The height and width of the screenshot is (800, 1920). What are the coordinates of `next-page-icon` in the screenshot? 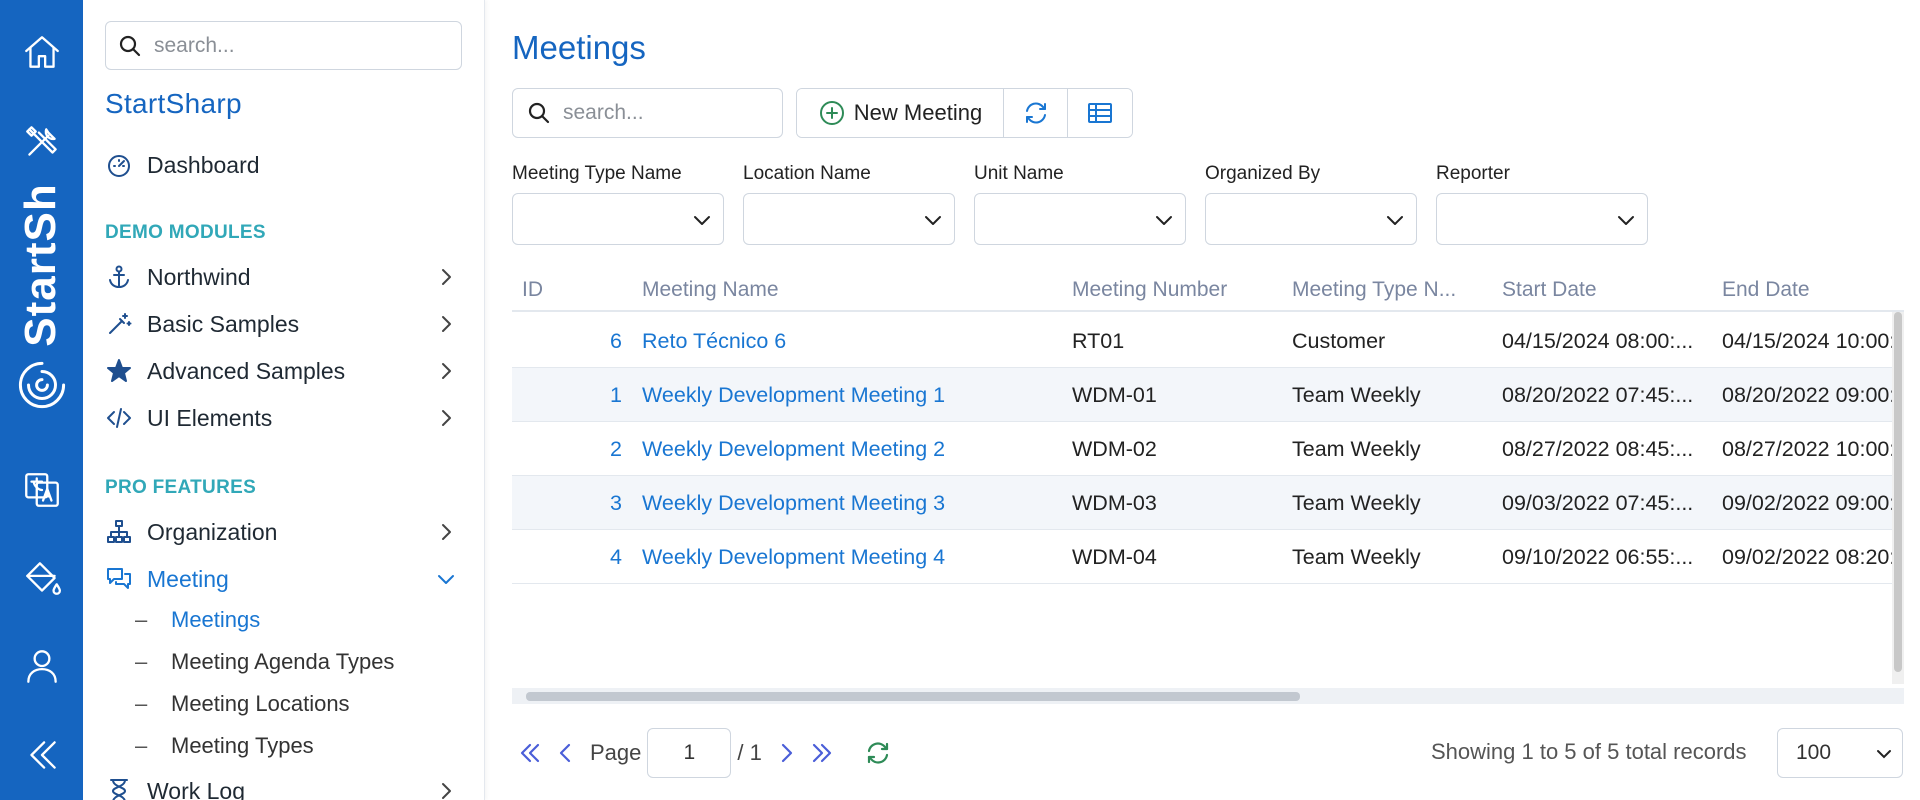 It's located at (786, 753).